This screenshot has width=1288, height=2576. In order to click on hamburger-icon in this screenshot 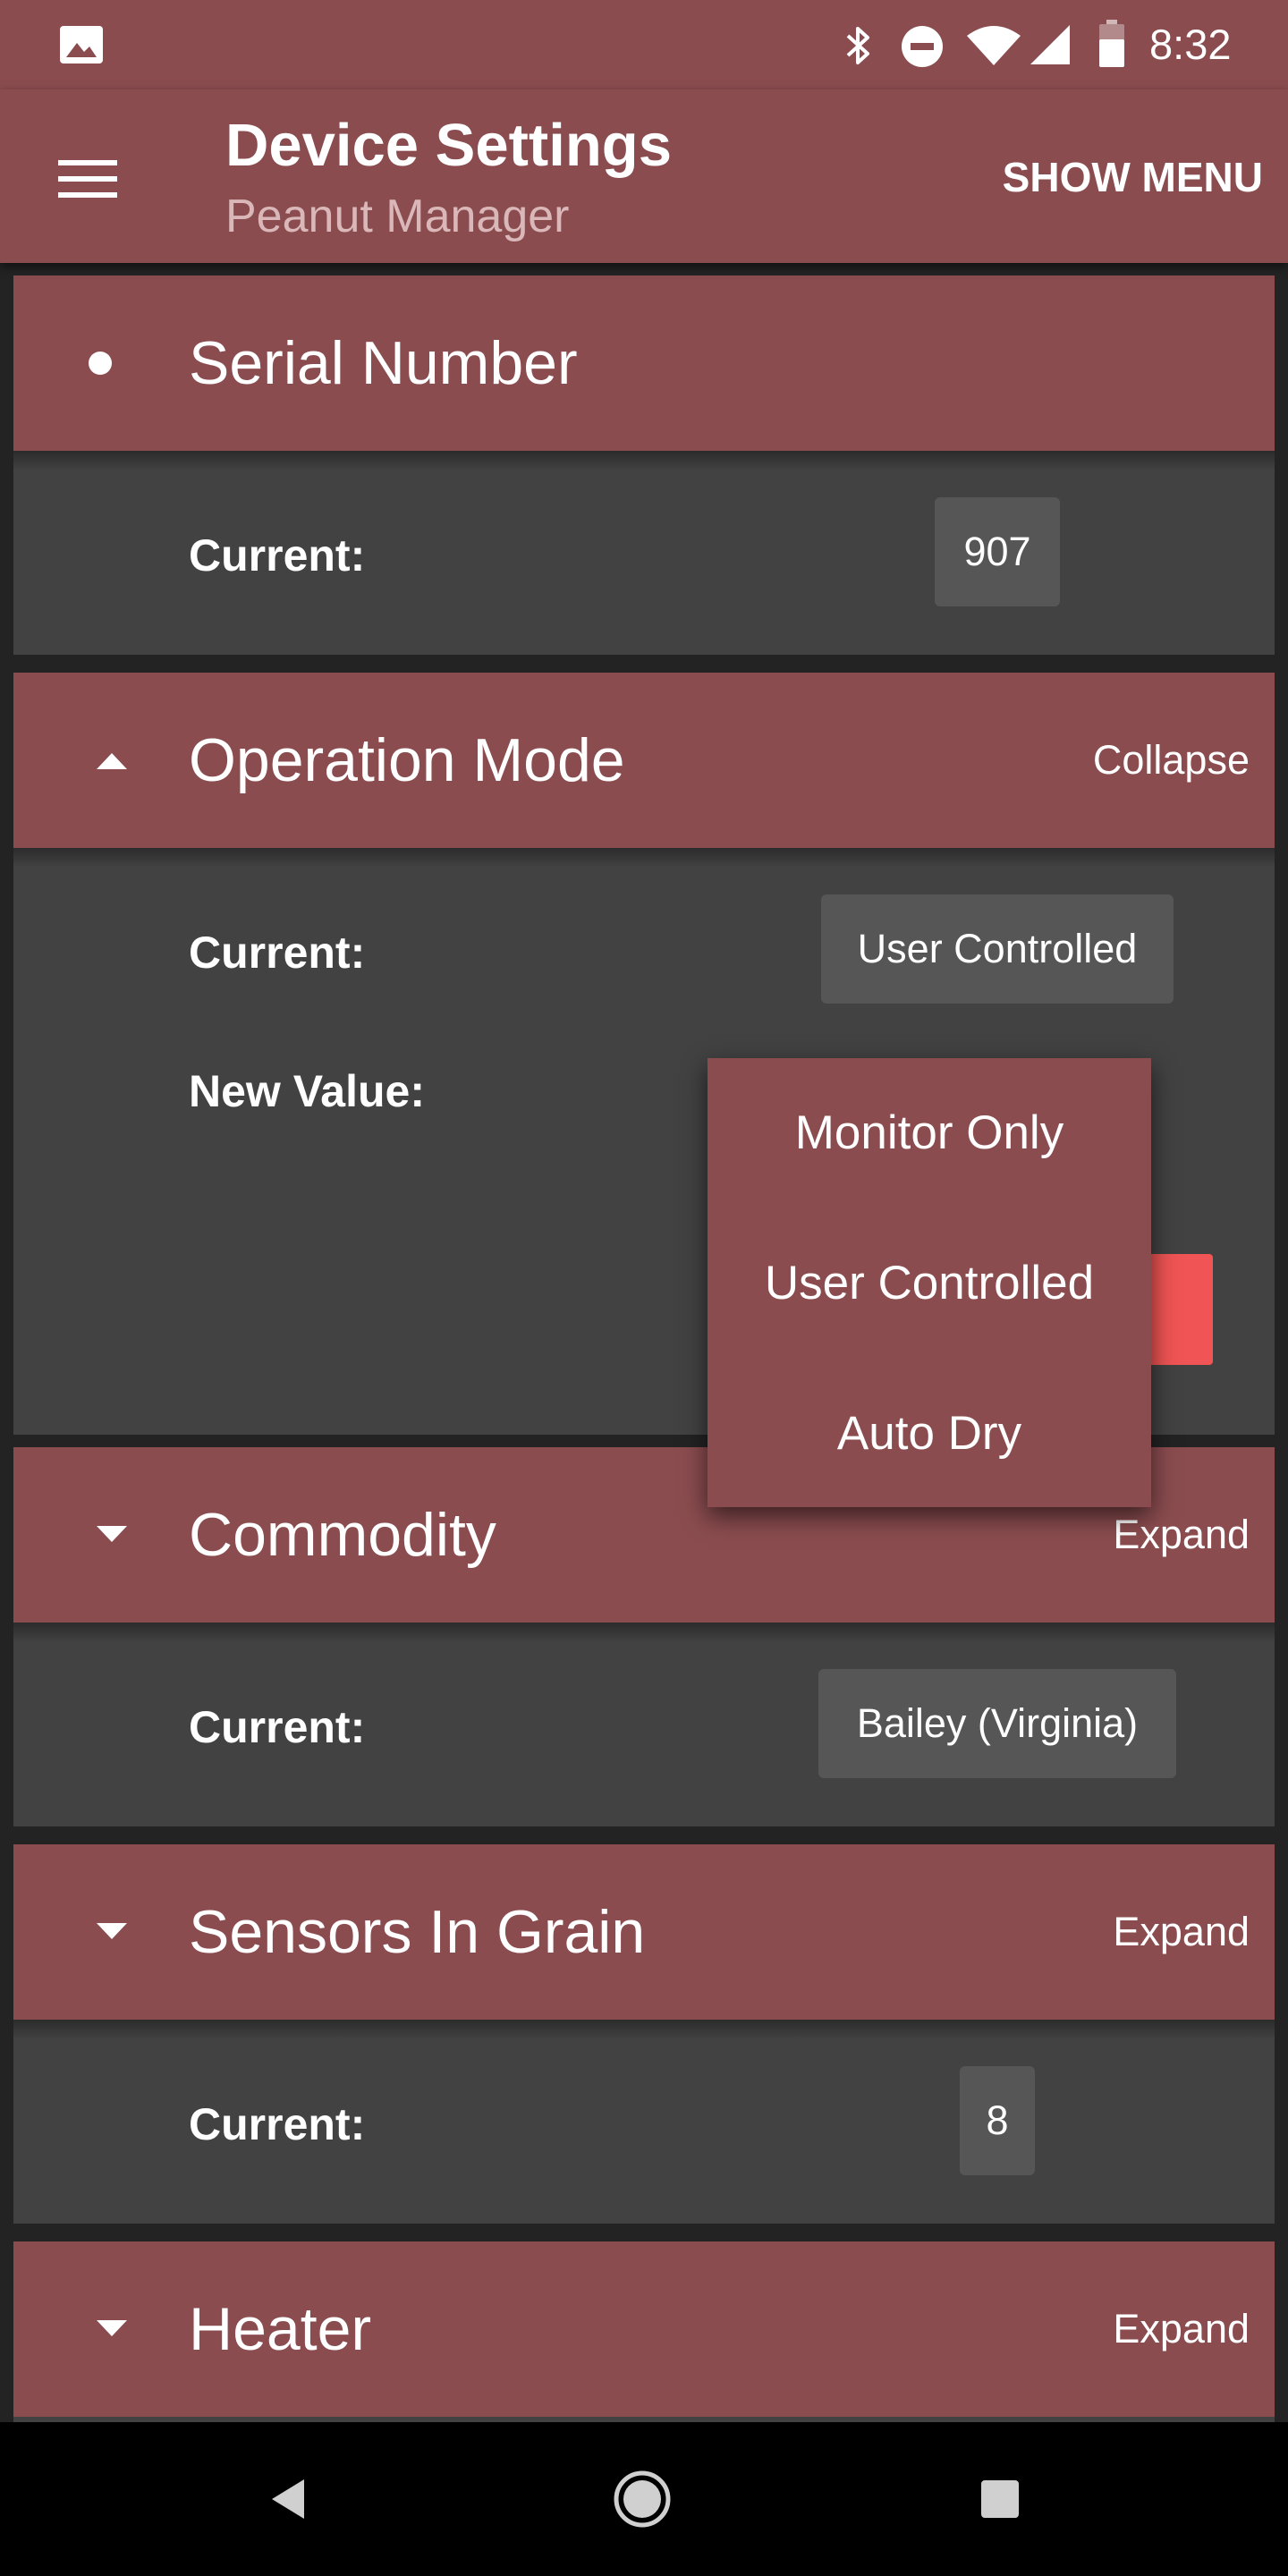, I will do `click(87, 179)`.